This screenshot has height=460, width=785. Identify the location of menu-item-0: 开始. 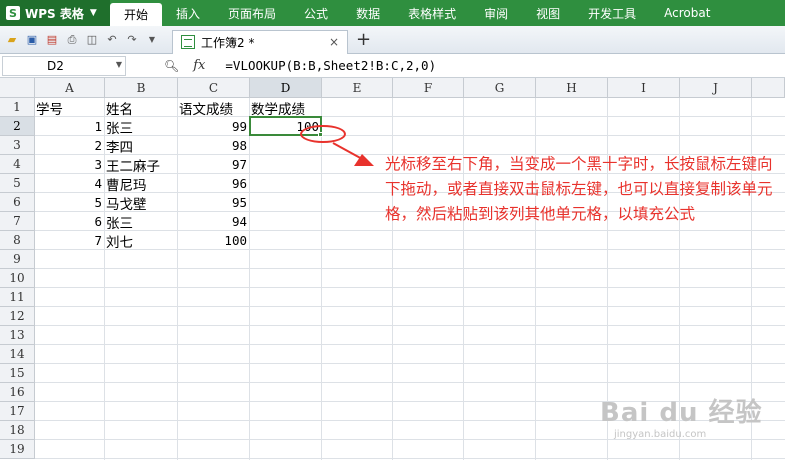
(136, 14).